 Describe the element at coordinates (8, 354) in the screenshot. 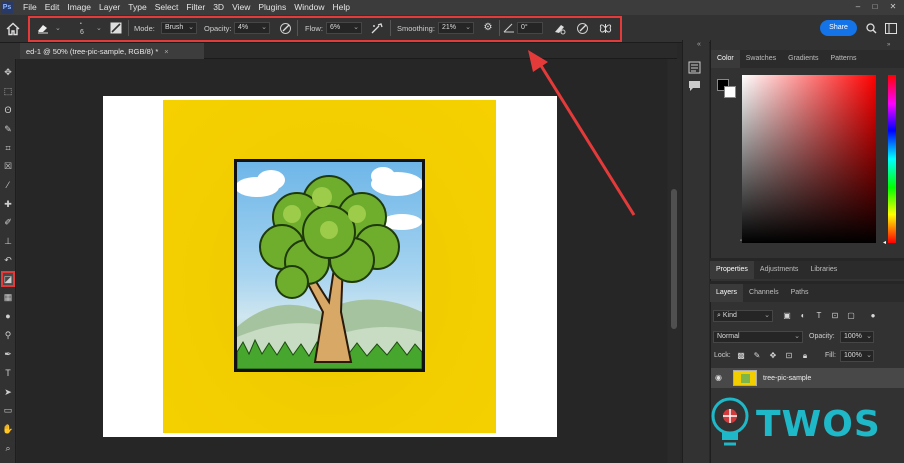

I see `pen-tool-icon: ✒` at that location.